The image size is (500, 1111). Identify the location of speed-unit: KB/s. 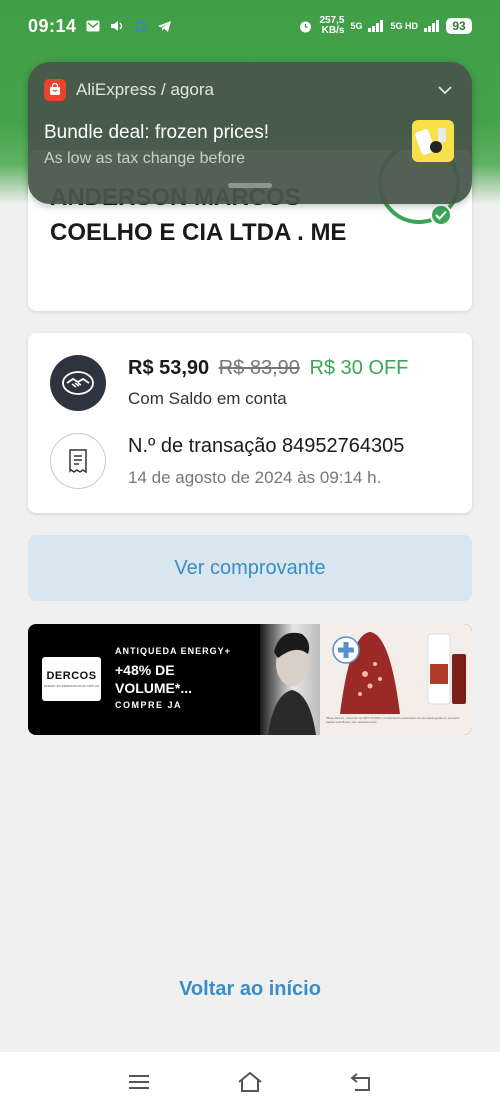
(333, 30).